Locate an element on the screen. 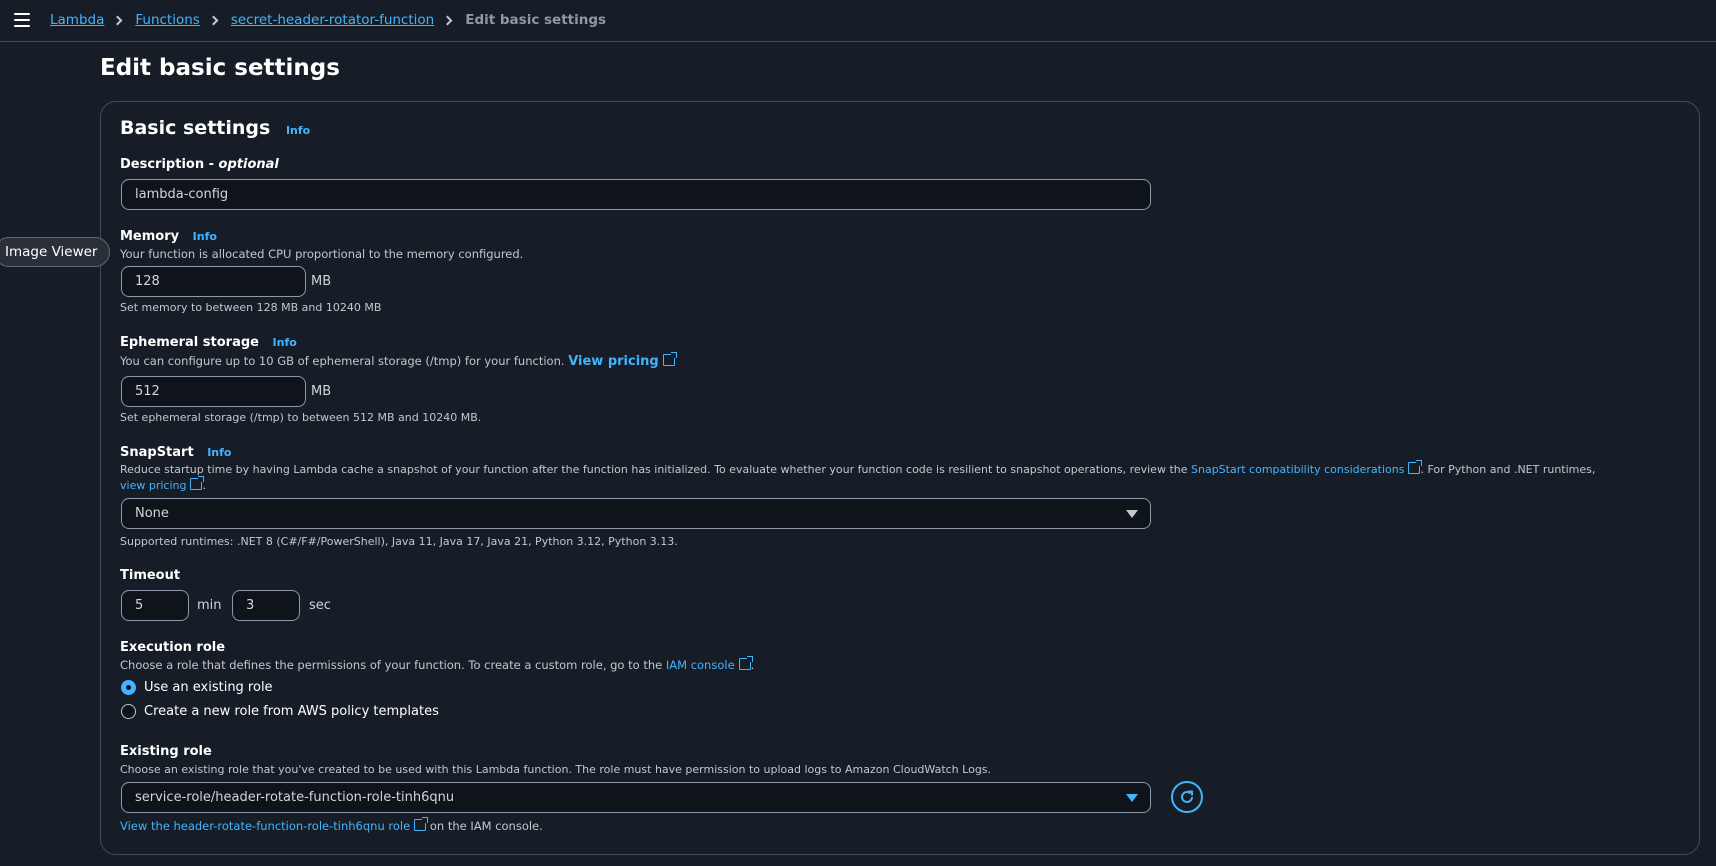  snapstart-selected: None is located at coordinates (152, 513).